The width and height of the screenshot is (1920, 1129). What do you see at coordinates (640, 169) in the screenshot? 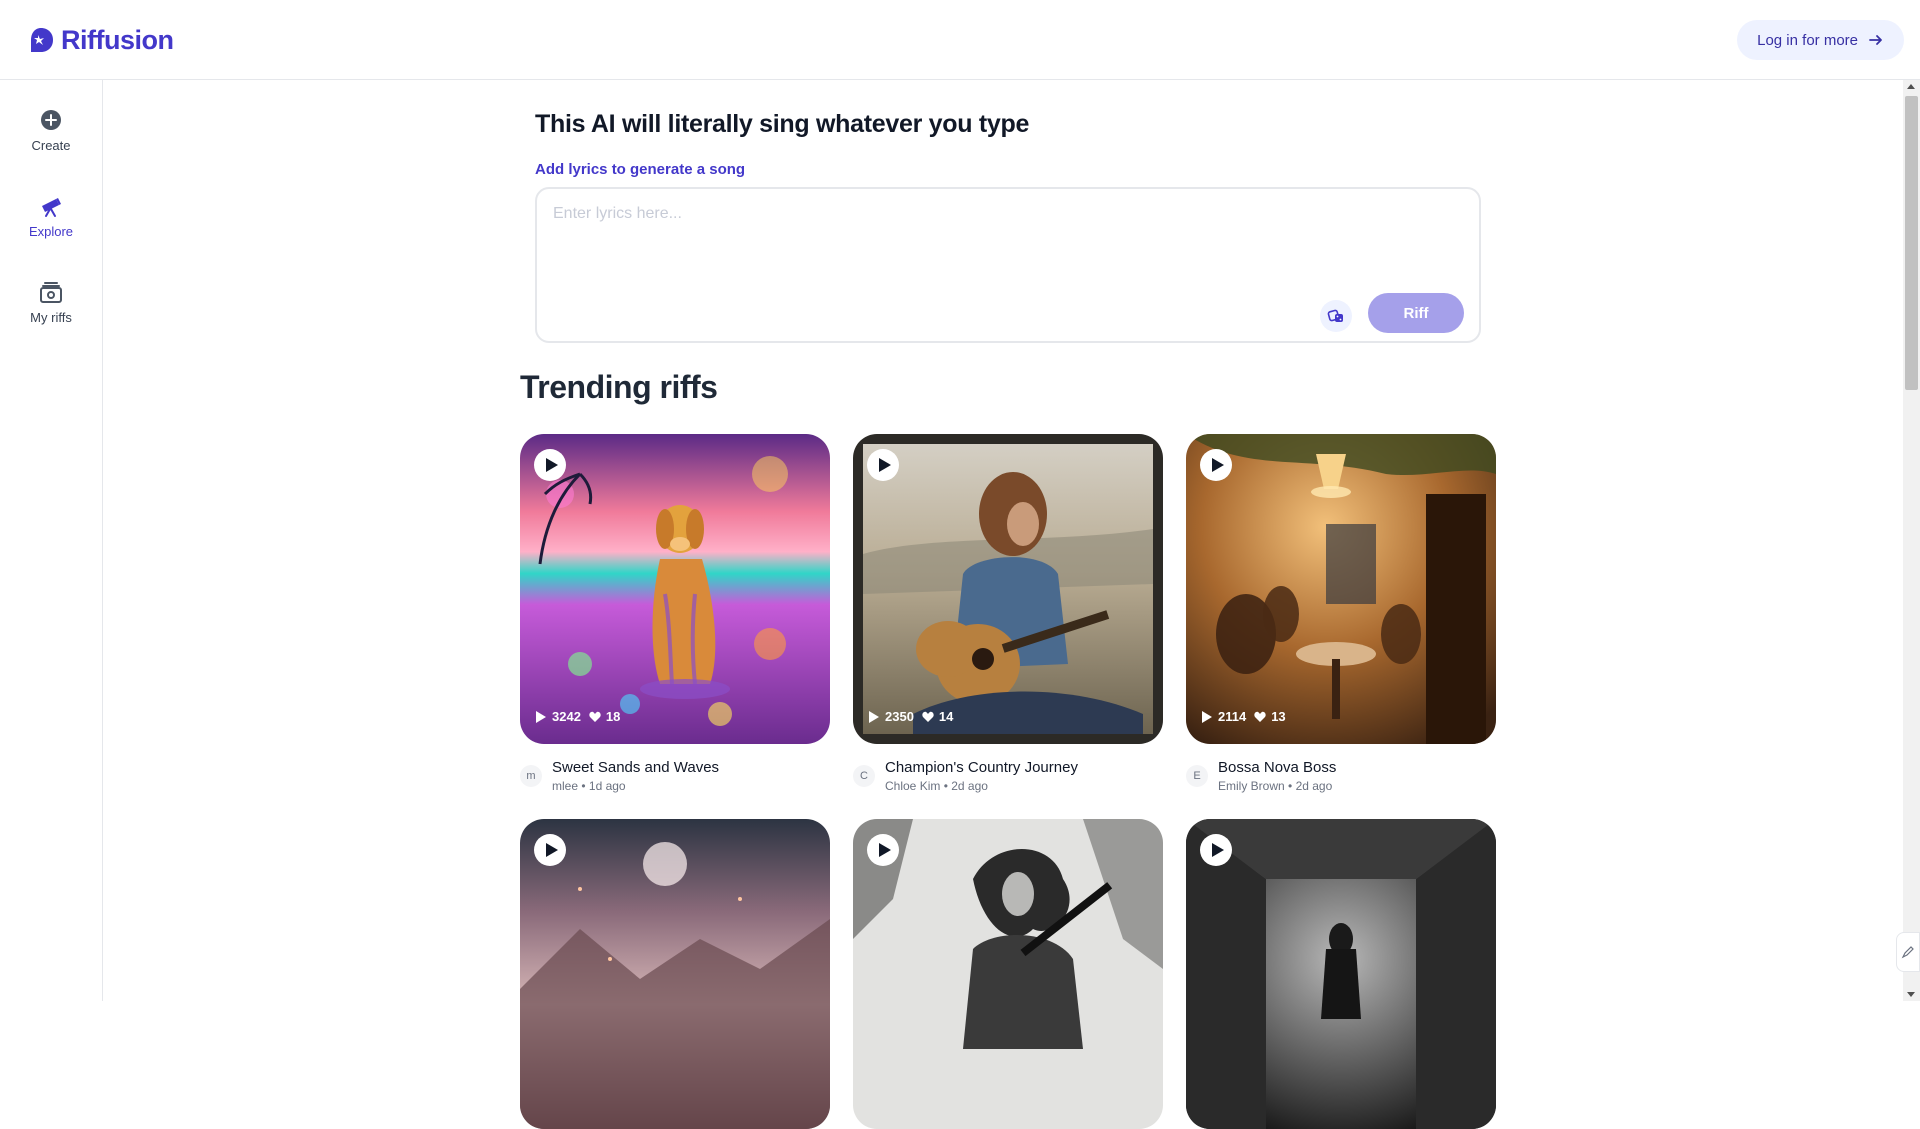
I see `lyrics-label: Add lyrics to generate a song` at bounding box center [640, 169].